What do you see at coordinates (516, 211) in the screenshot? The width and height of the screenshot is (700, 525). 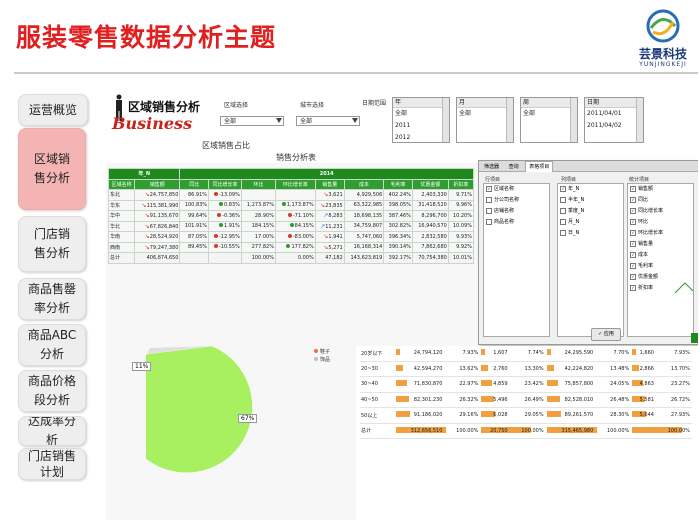 I see `checkbox-item: 店铺名称` at bounding box center [516, 211].